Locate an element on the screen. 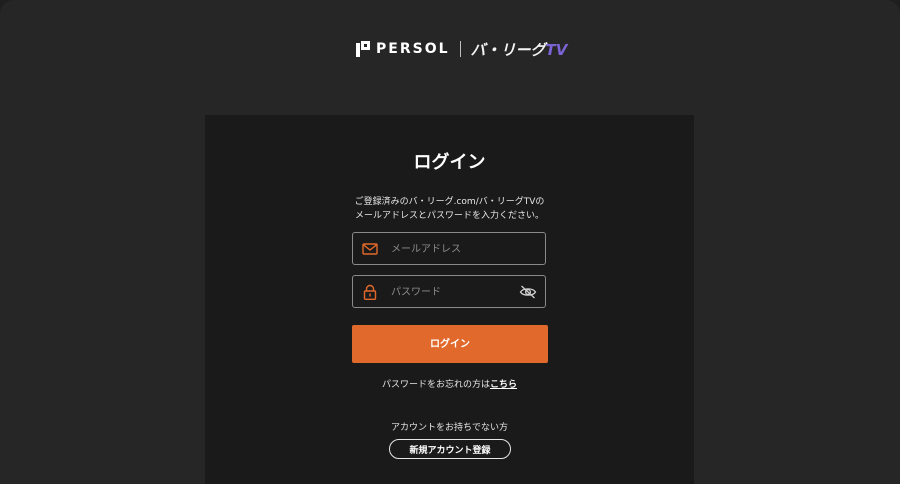  logo-divider is located at coordinates (460, 49).